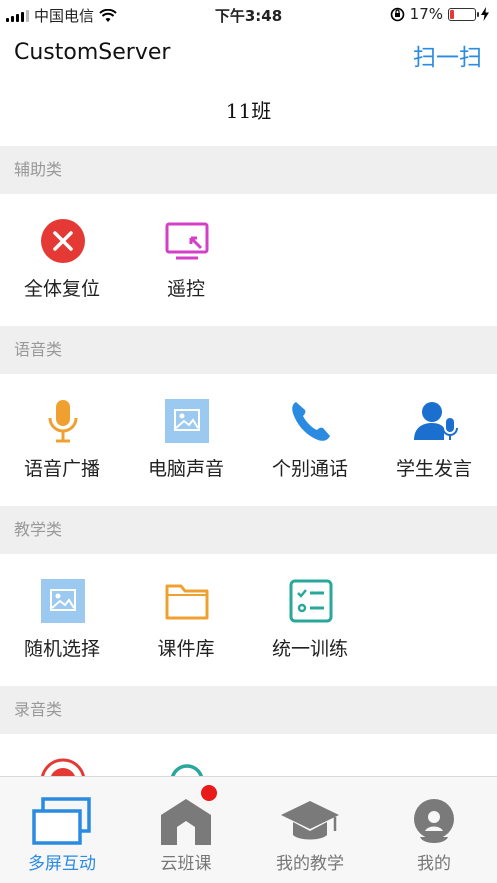  Describe the element at coordinates (62, 864) in the screenshot. I see `tab-label: 多屏互动` at that location.